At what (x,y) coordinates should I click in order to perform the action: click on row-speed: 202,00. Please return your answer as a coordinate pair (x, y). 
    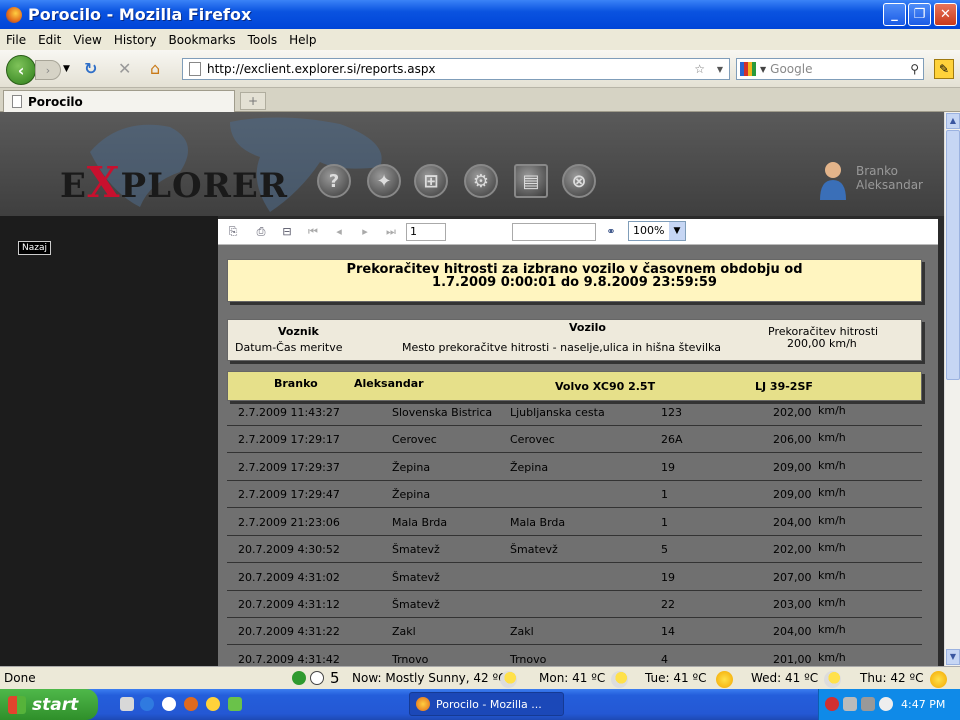
    Looking at the image, I should click on (792, 549).